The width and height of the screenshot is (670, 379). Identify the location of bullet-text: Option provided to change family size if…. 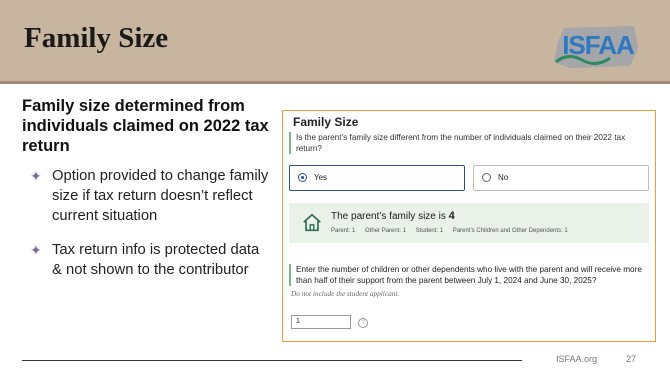
(160, 196).